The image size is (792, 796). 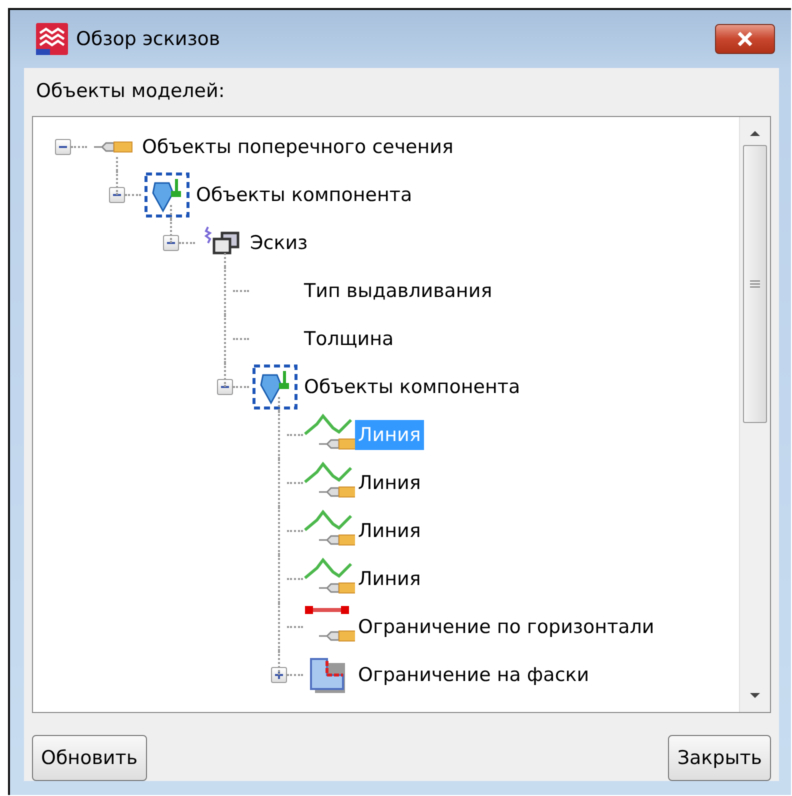 I want to click on tree-item: Объекты поперечного сечения, so click(x=297, y=147).